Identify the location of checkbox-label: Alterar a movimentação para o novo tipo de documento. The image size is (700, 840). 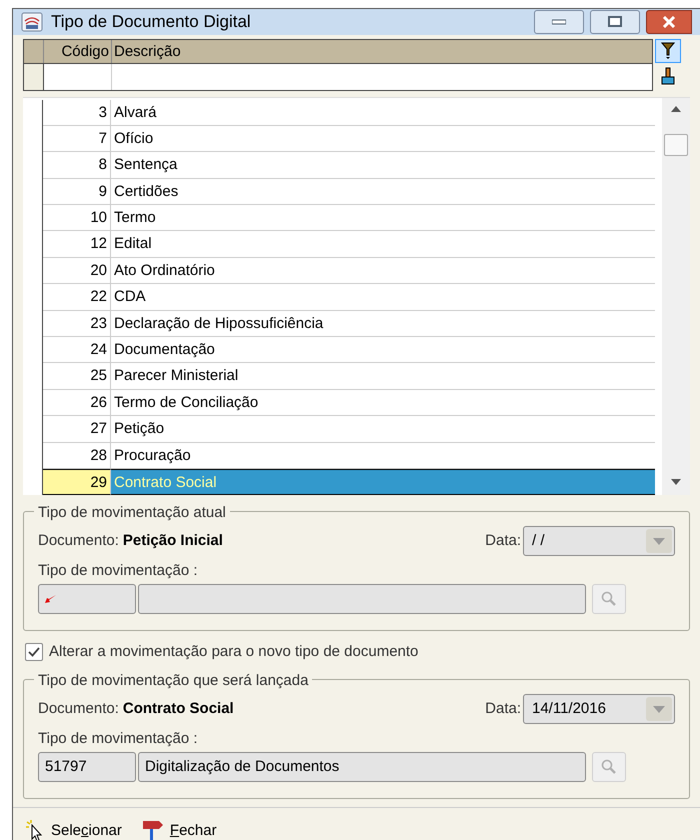
(233, 652).